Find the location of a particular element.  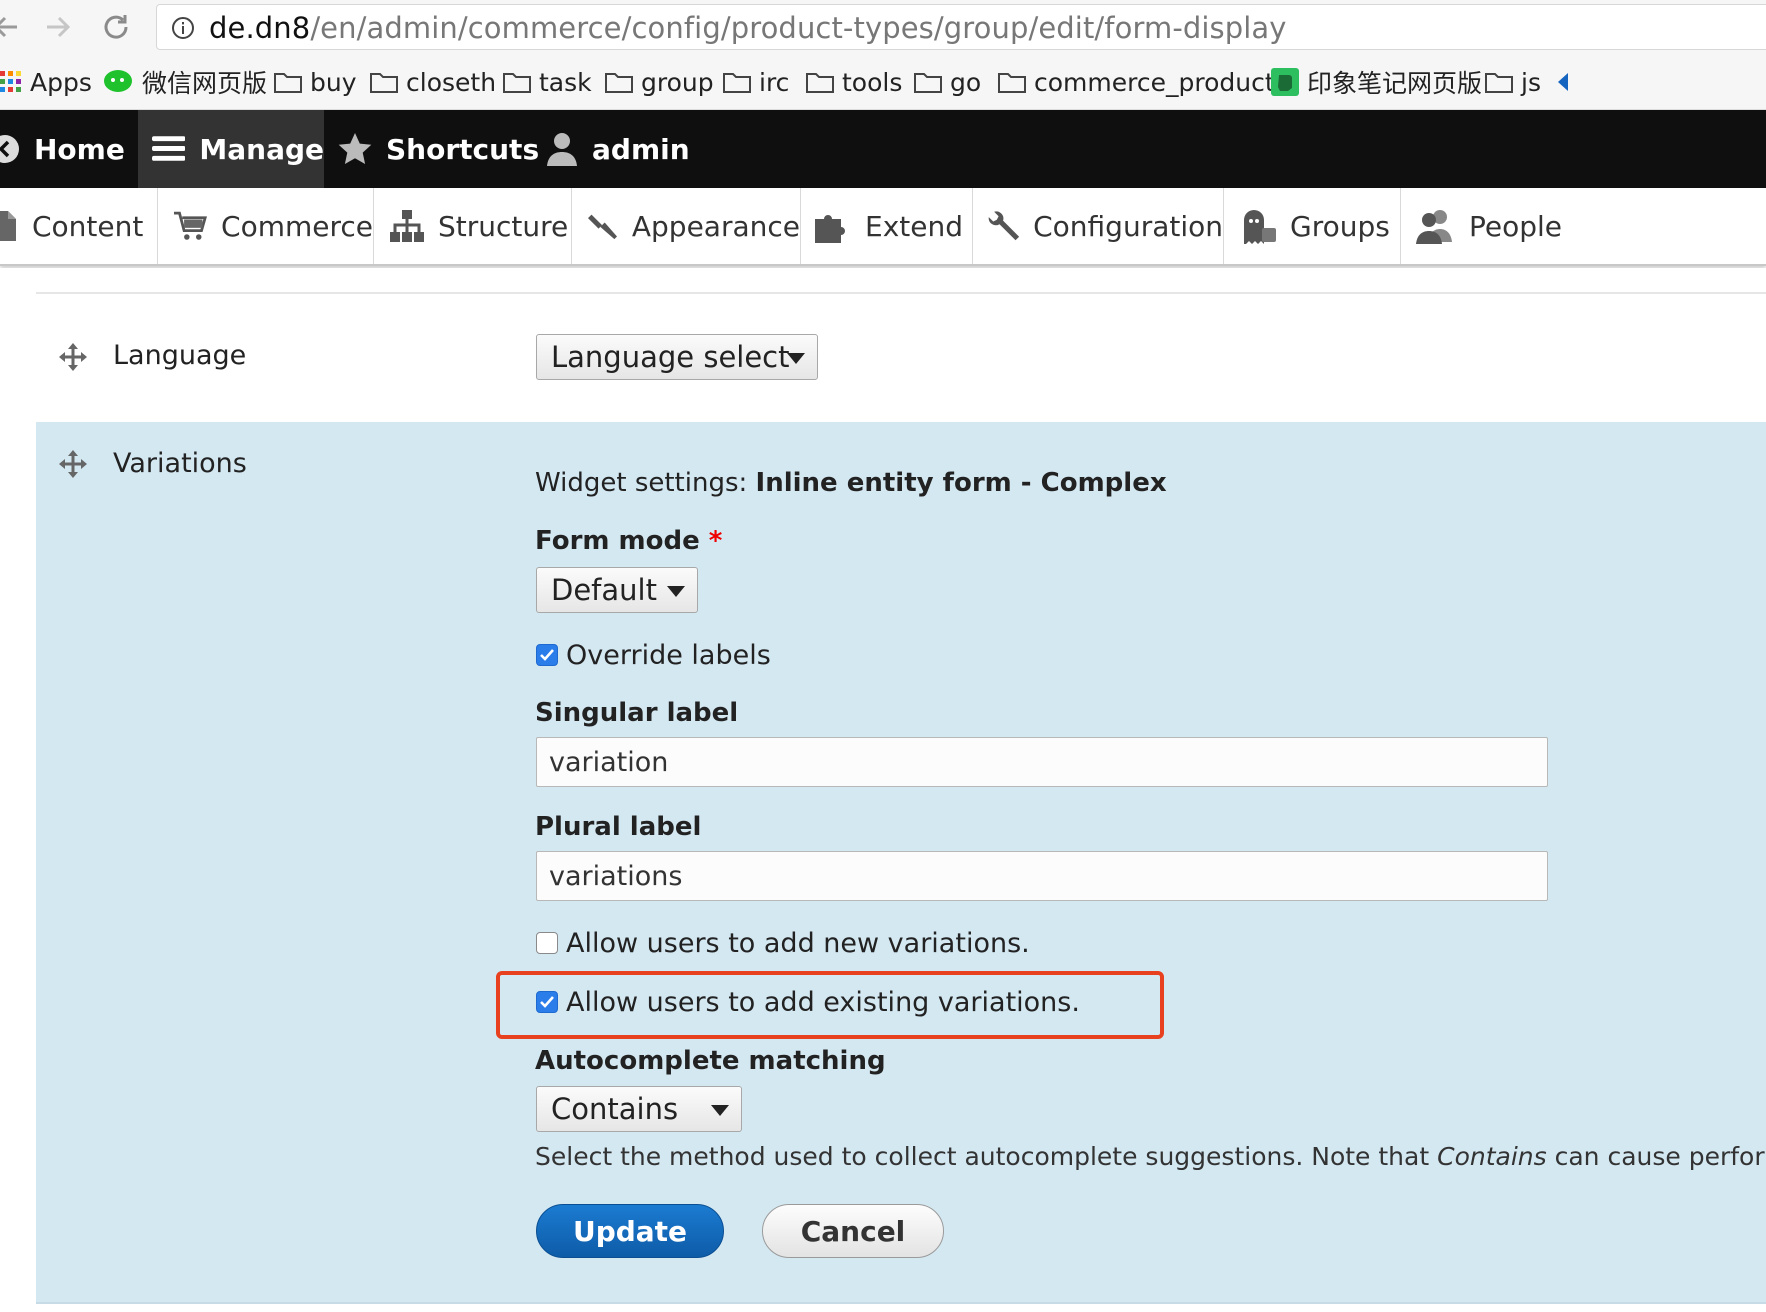

bookmark-wechat: 微信网页版 is located at coordinates (185, 82).